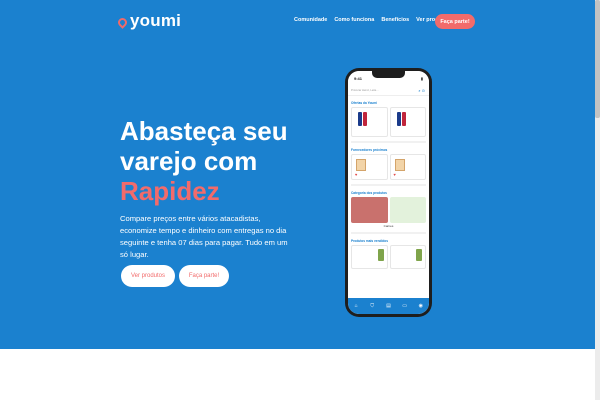  What do you see at coordinates (354, 20) in the screenshot?
I see `nav-link-como-funciona: Como funciona` at bounding box center [354, 20].